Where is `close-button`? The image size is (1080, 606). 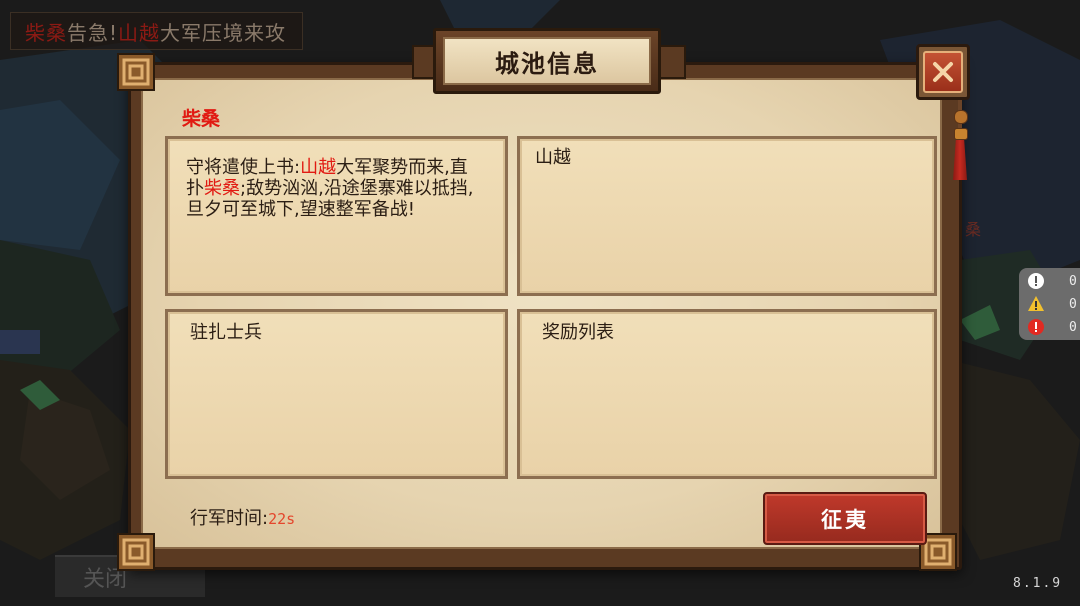 close-button is located at coordinates (943, 72).